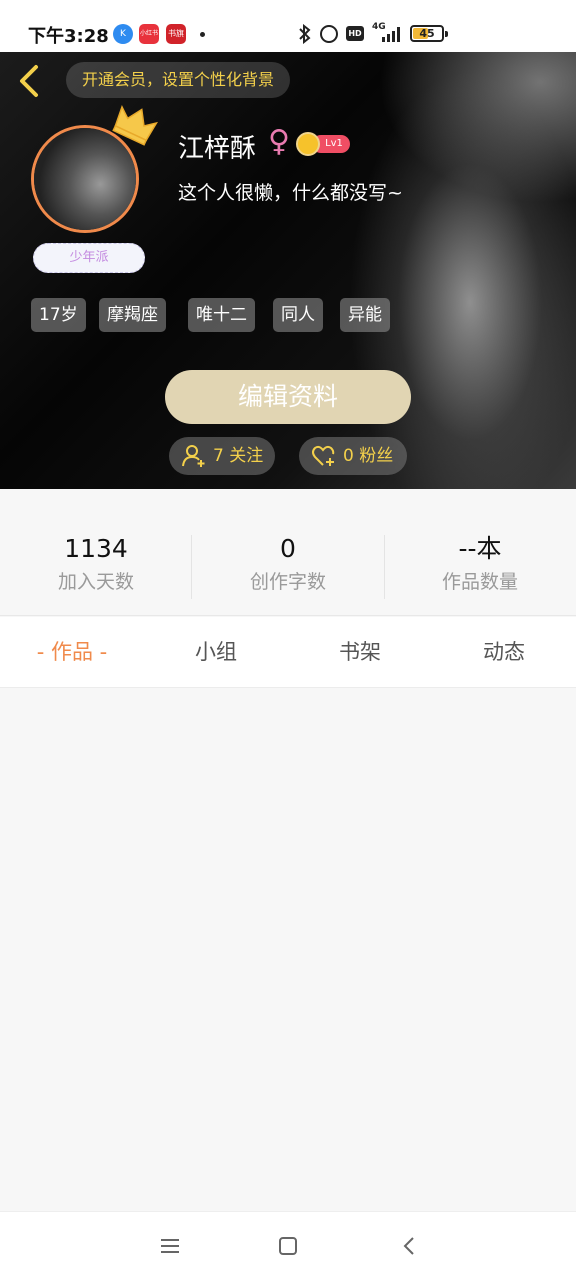  I want to click on battery-icon: 45, so click(429, 33).